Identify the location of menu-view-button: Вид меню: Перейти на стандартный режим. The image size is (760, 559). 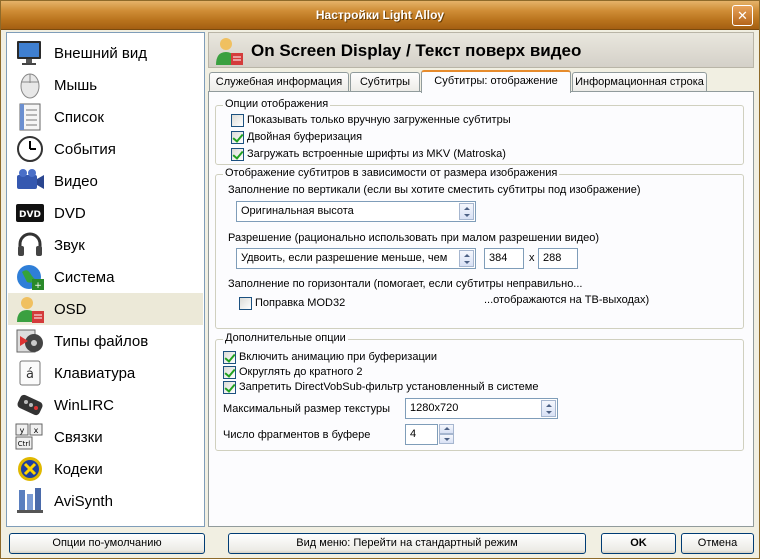
(407, 543).